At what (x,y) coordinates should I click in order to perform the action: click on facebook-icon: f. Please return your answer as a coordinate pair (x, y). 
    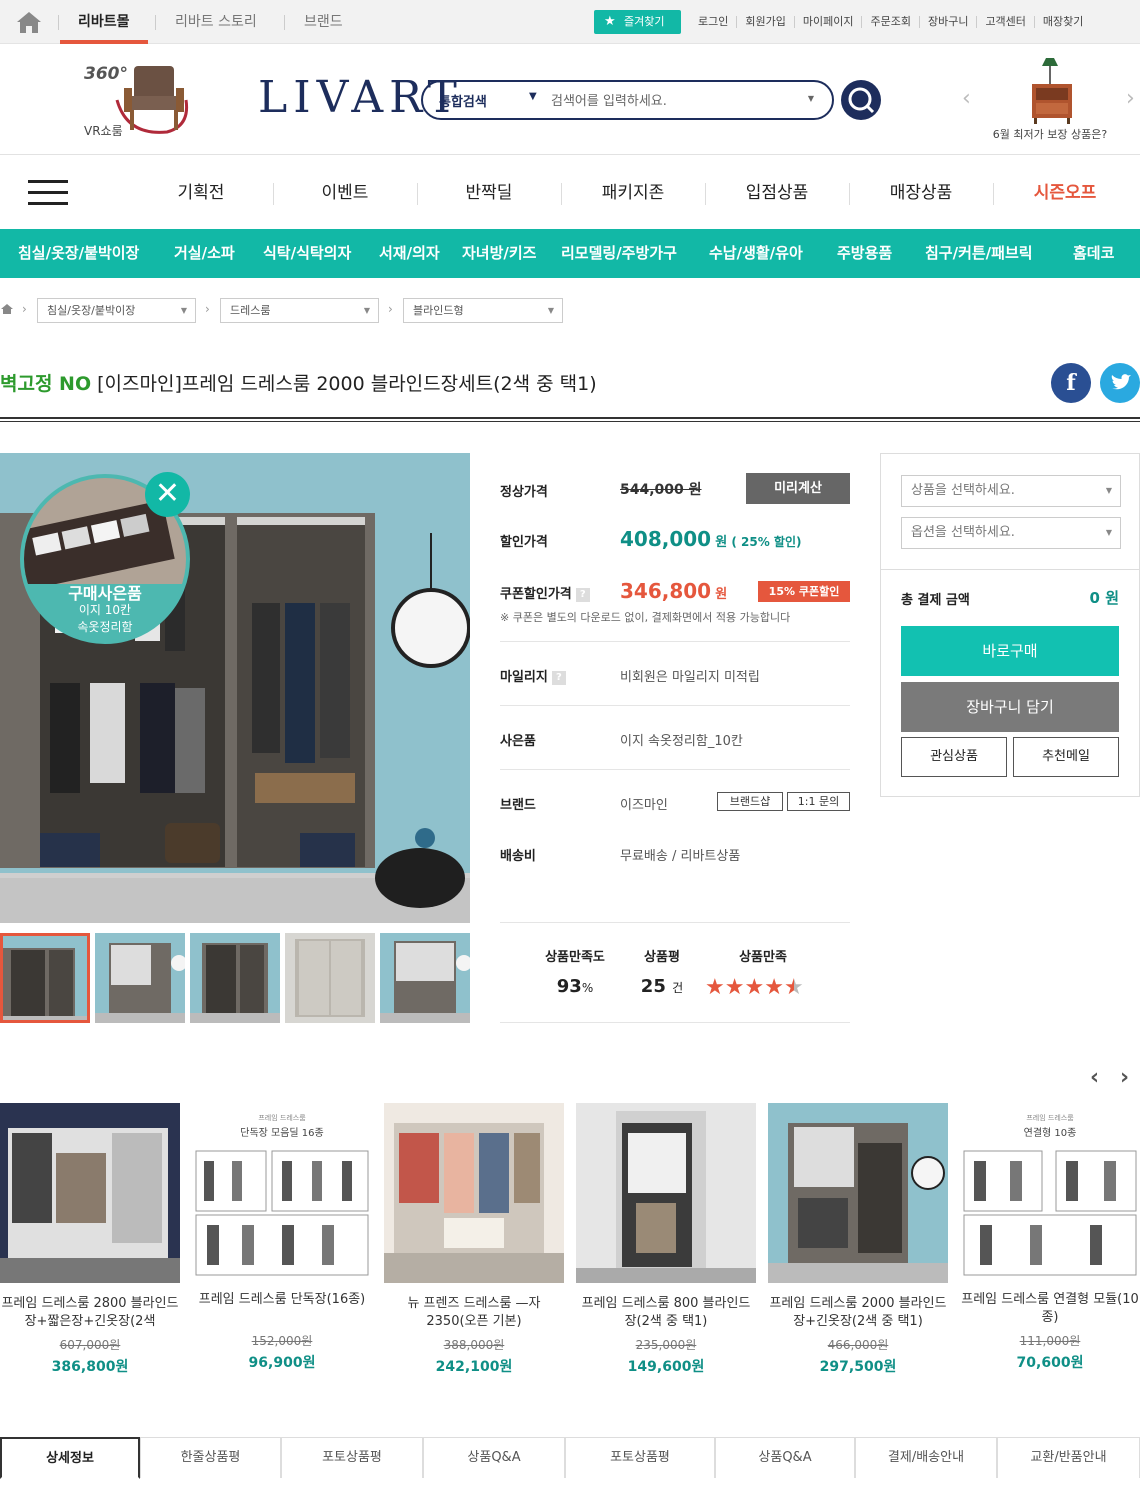
    Looking at the image, I should click on (1071, 383).